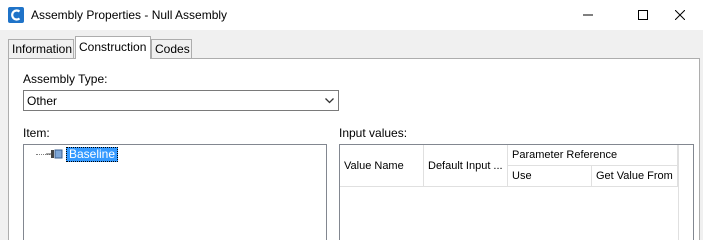  Describe the element at coordinates (54, 154) in the screenshot. I see `baseline-icon` at that location.